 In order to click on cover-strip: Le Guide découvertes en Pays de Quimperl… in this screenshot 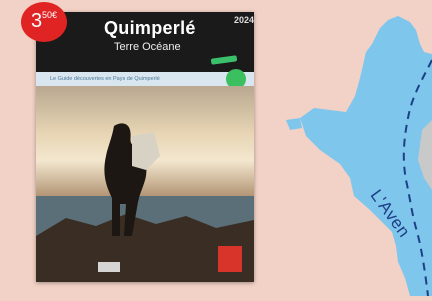, I will do `click(145, 79)`.